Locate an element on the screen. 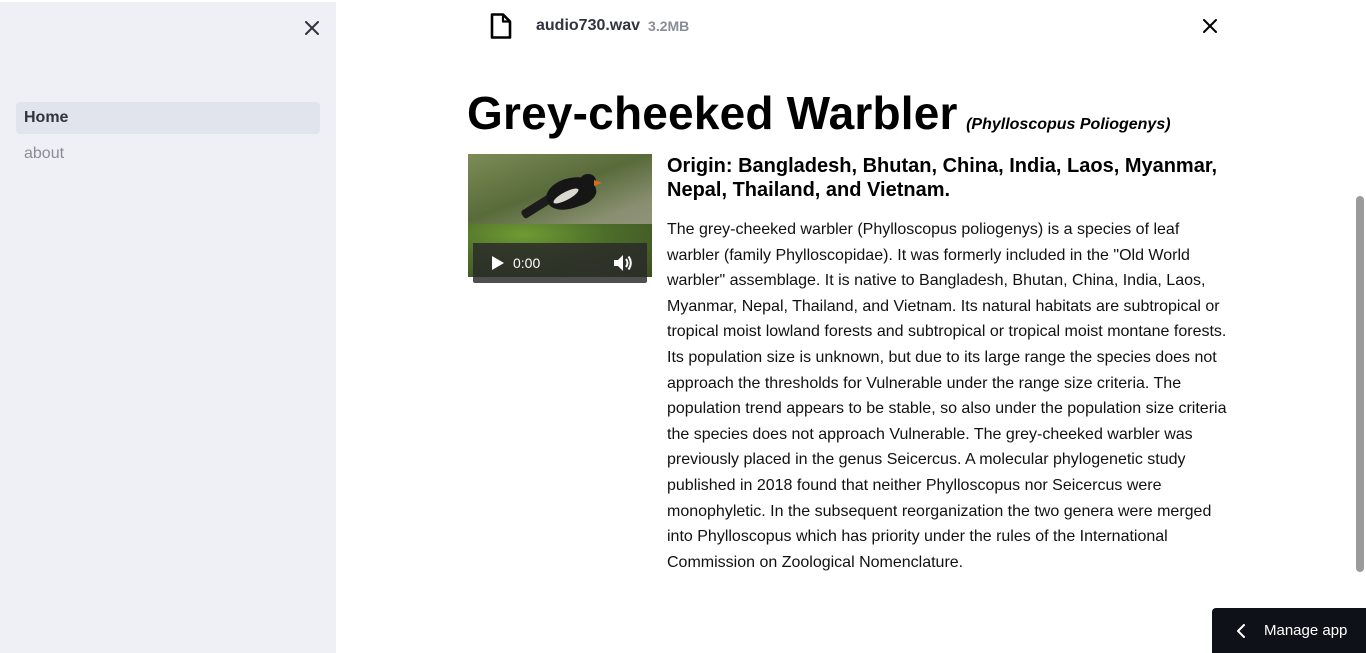  audio-time: 0:00 is located at coordinates (527, 263).